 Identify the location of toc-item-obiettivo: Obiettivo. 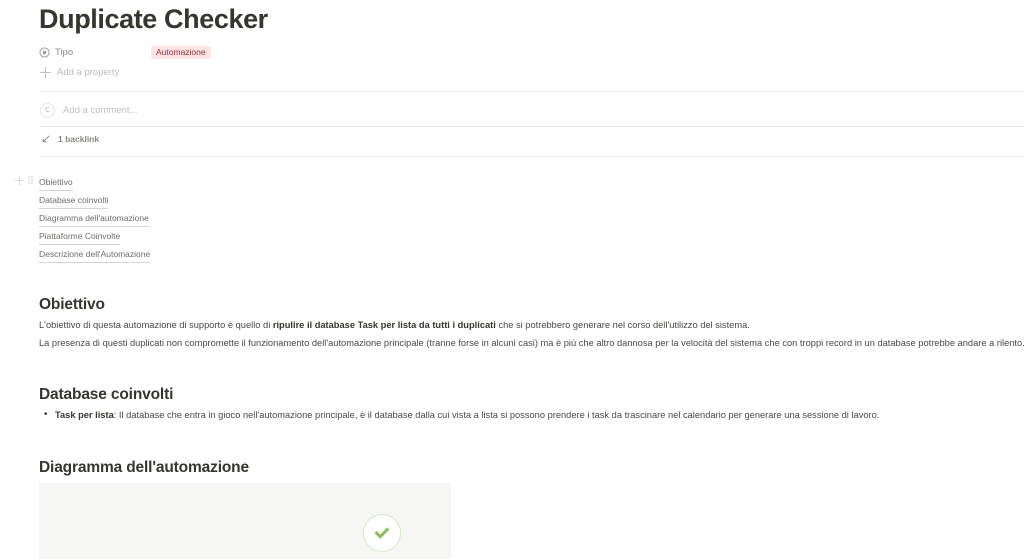
(56, 182).